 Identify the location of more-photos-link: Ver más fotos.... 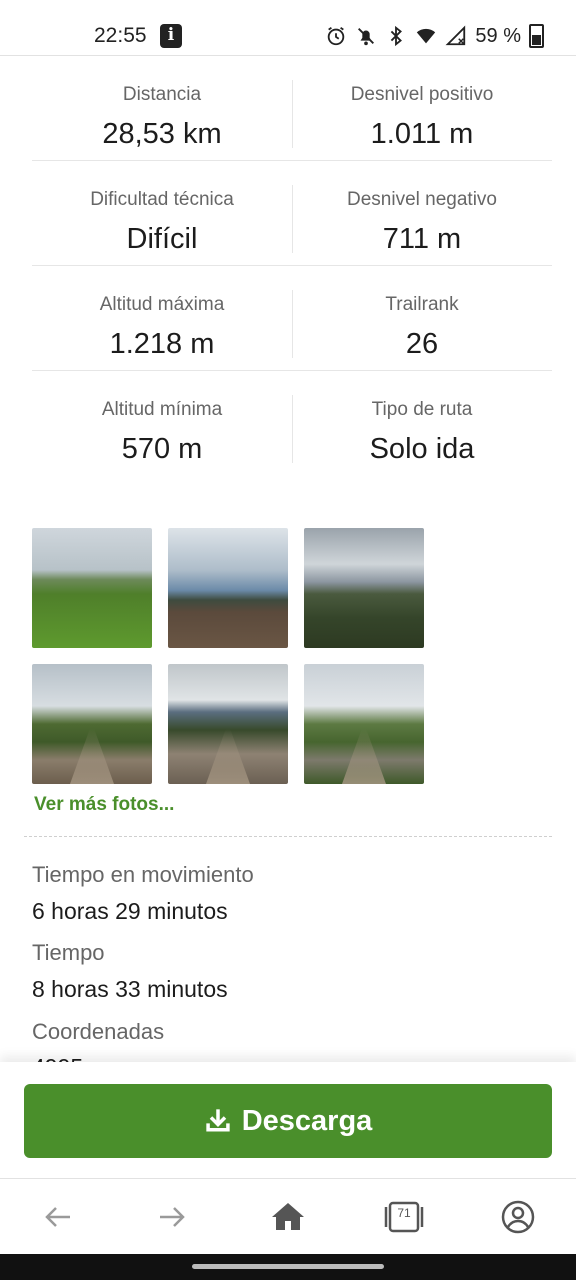
(104, 805).